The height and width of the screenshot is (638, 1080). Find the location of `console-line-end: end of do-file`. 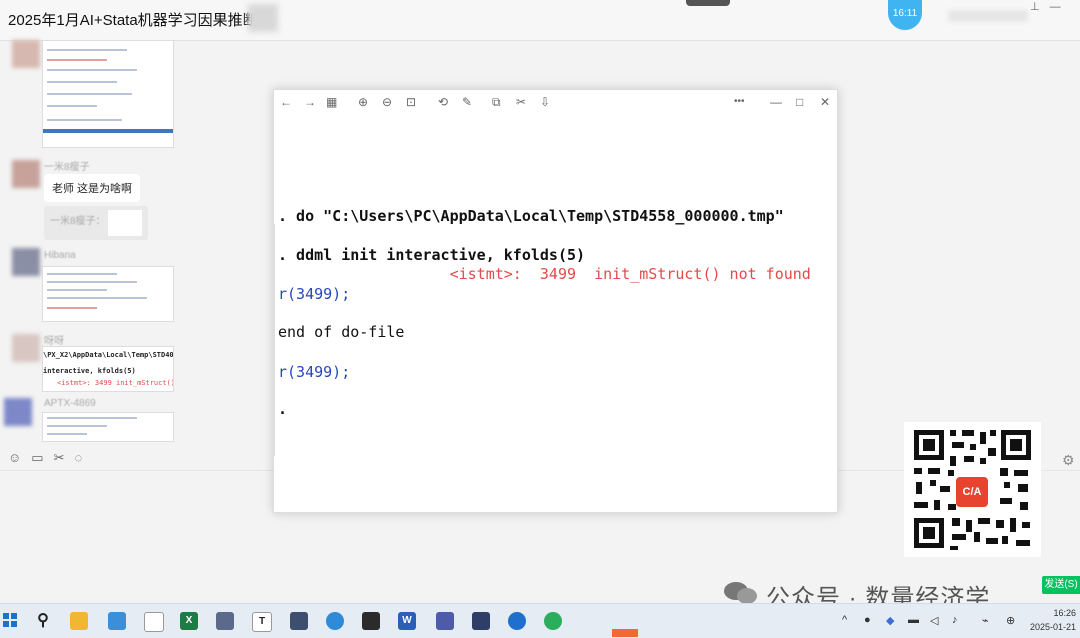

console-line-end: end of do-file is located at coordinates (341, 332).